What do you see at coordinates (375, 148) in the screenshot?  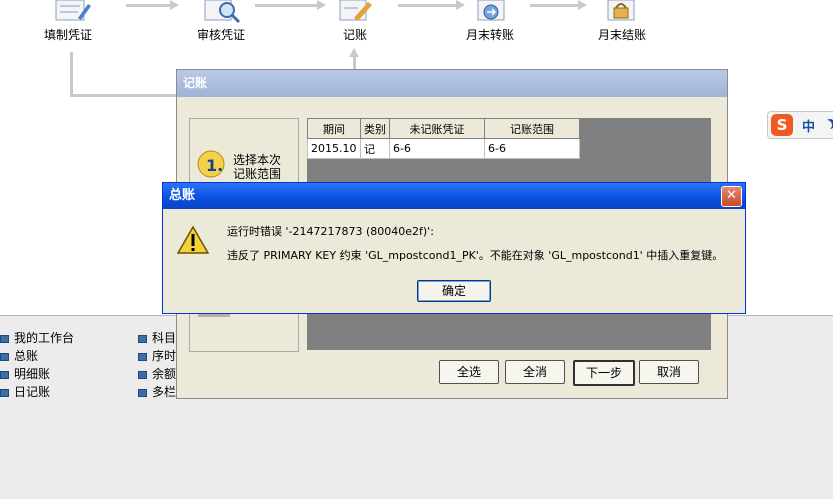 I see `cell-category: 记` at bounding box center [375, 148].